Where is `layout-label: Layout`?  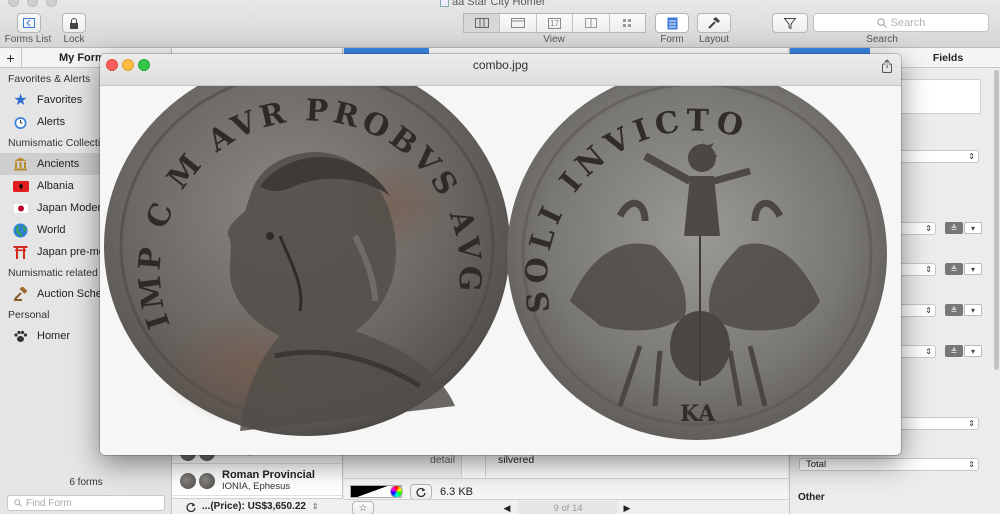 layout-label: Layout is located at coordinates (714, 39).